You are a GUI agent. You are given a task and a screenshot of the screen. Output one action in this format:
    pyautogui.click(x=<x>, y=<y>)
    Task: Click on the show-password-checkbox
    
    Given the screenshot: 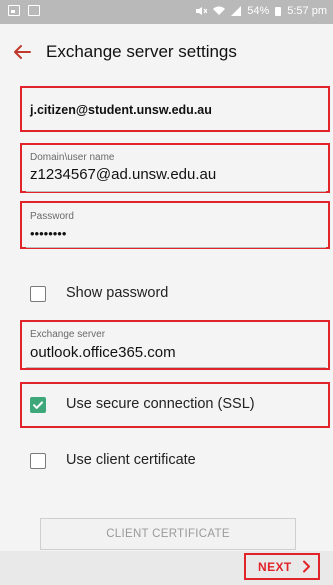 What is the action you would take?
    pyautogui.click(x=38, y=294)
    